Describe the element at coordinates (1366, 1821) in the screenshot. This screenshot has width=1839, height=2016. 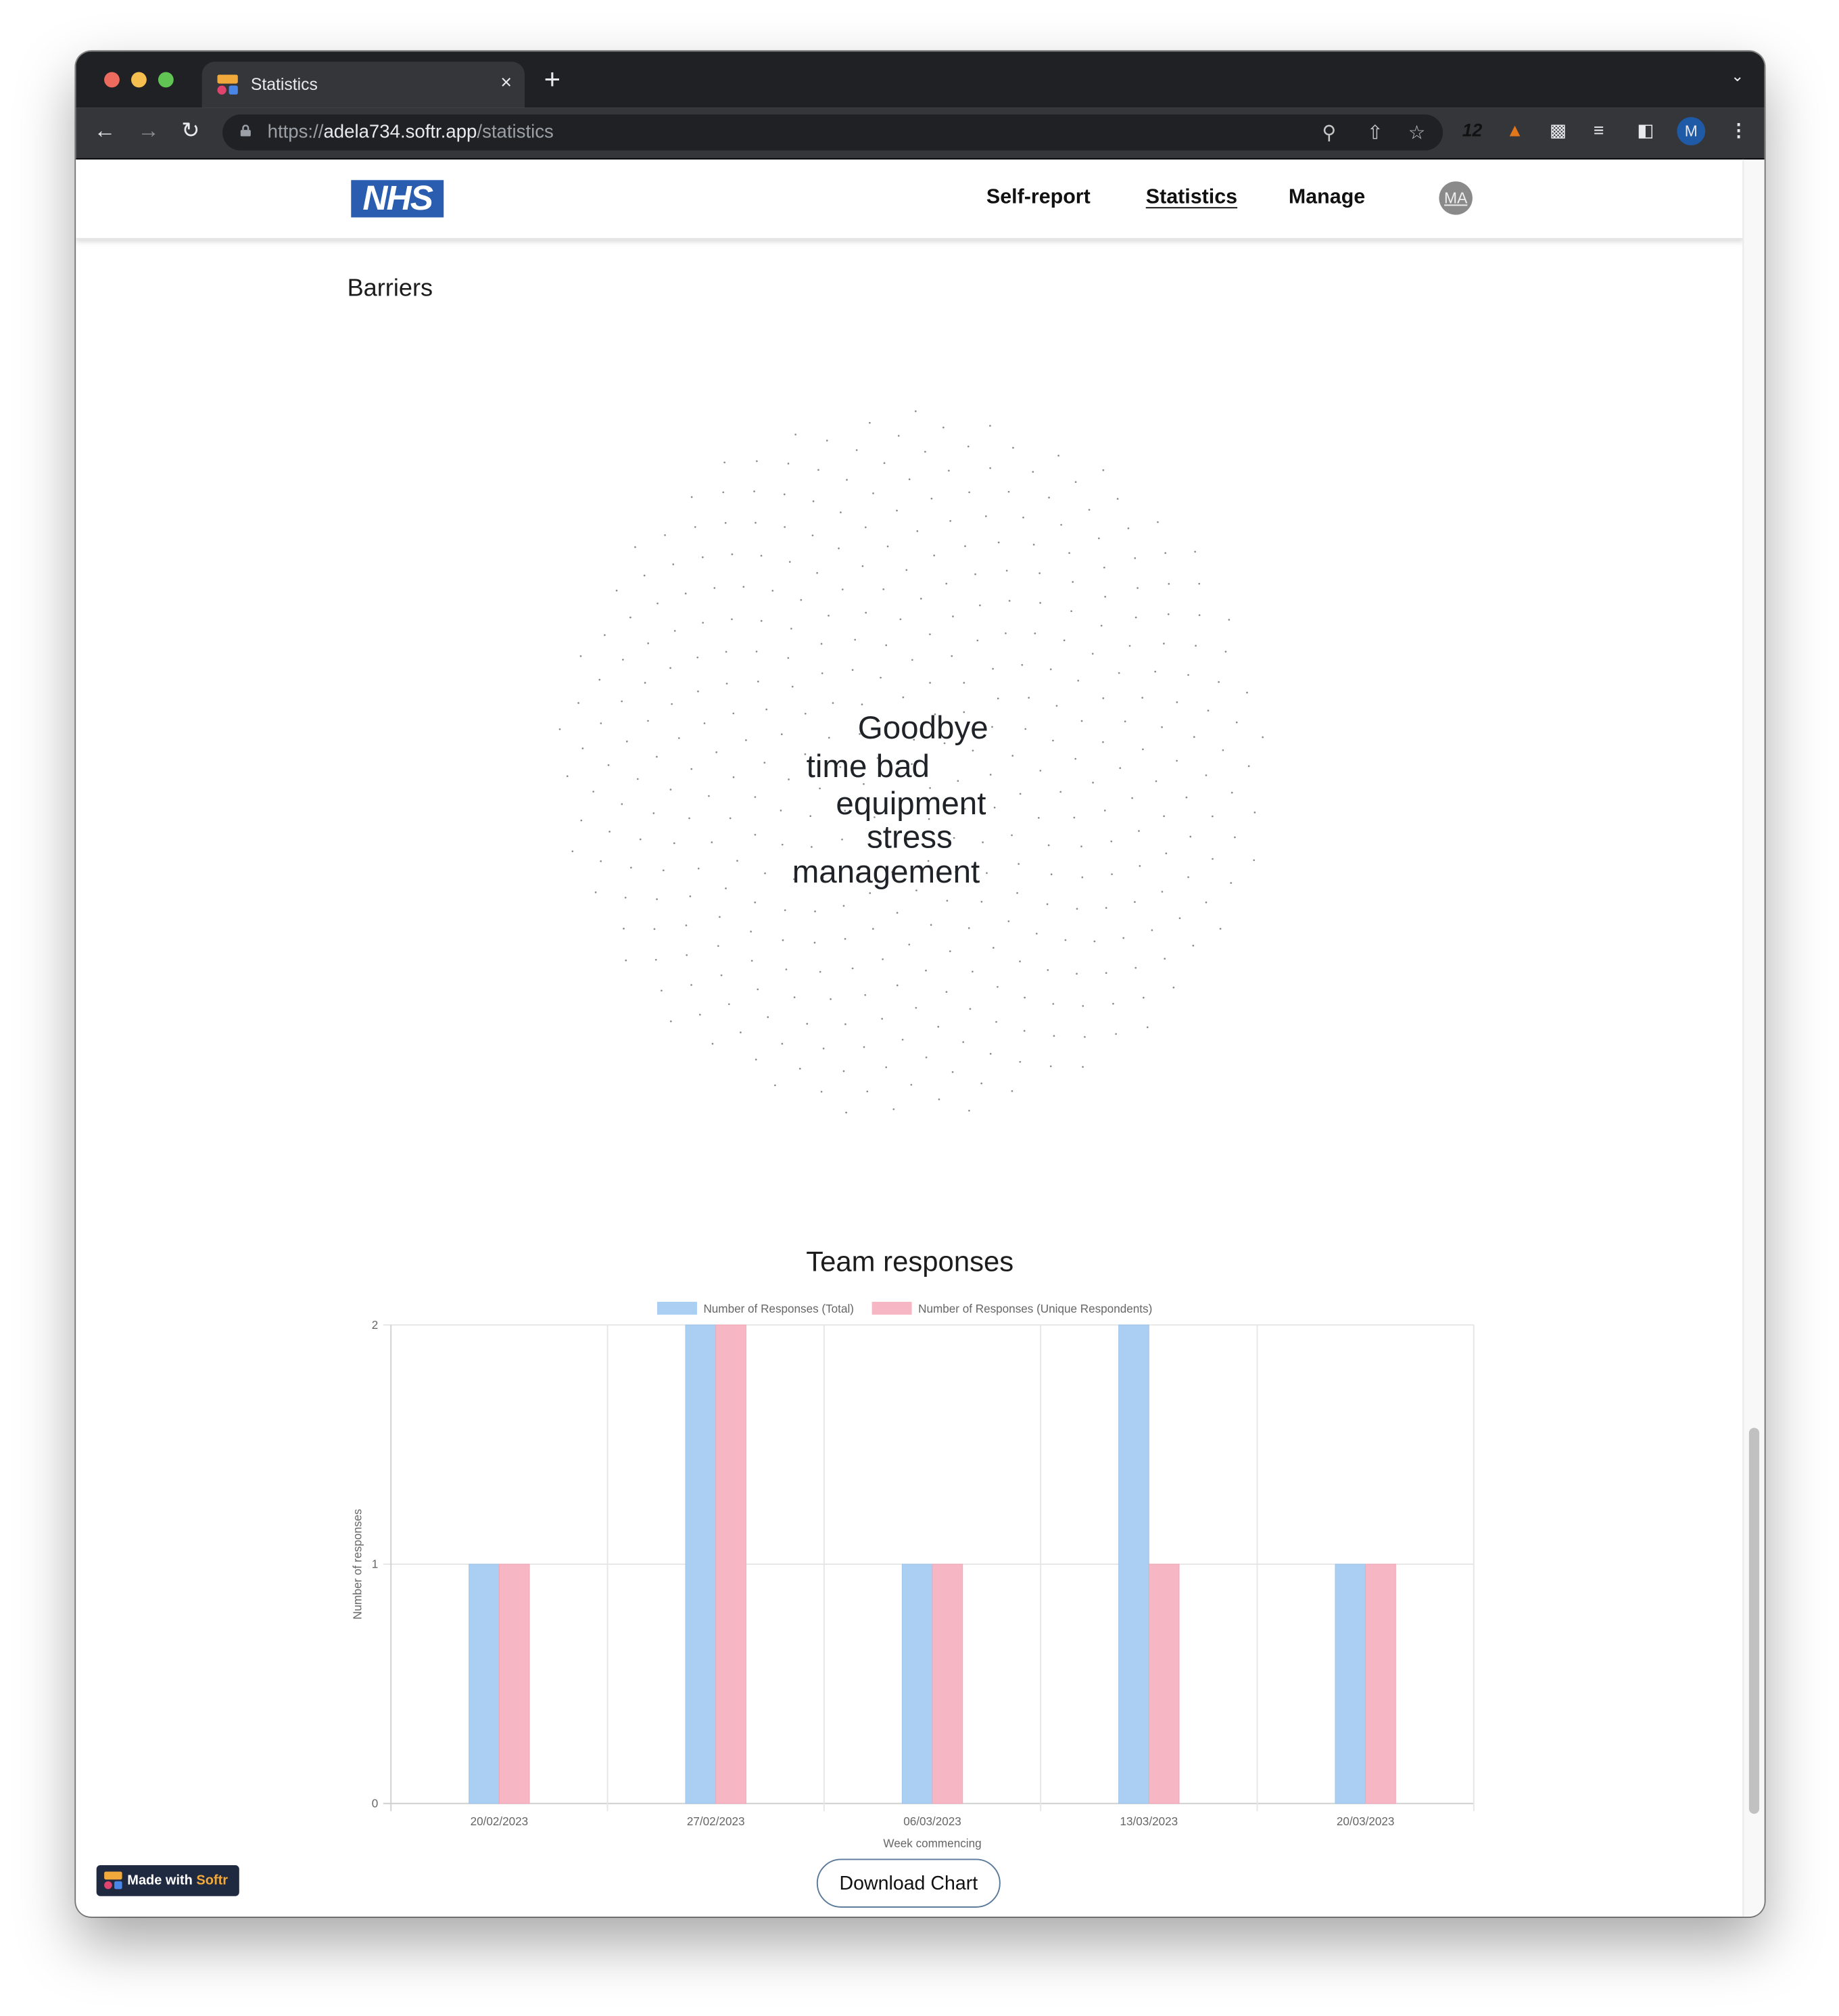
I see `x-tick-label: 20/03/2023` at that location.